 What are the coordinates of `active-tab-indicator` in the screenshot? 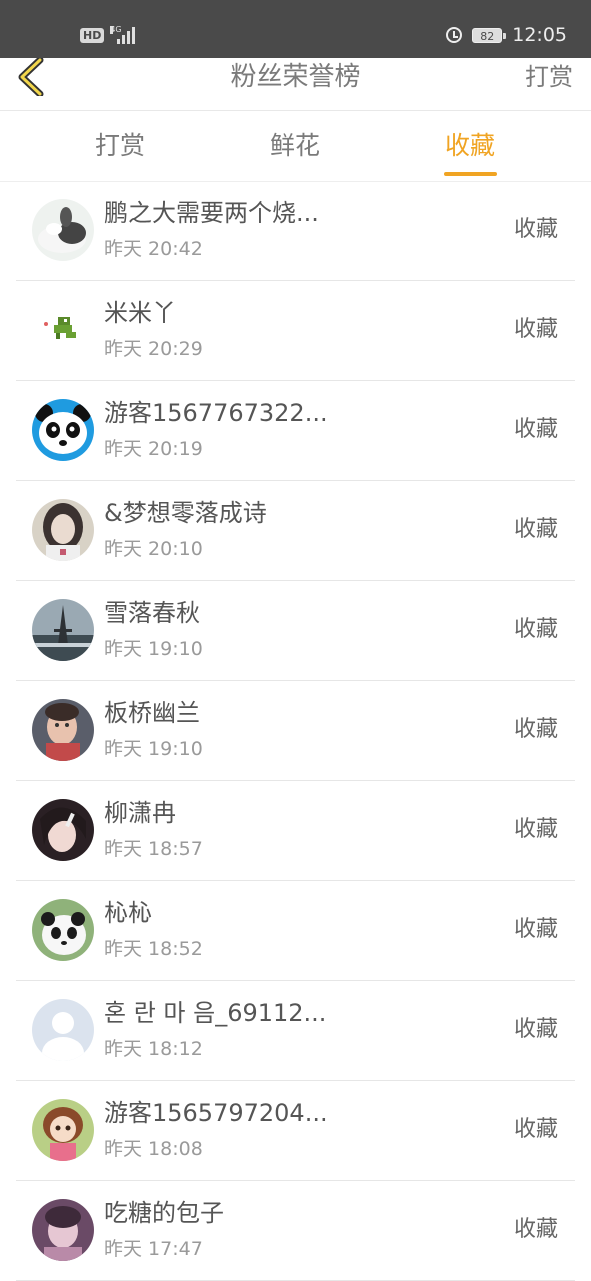 It's located at (470, 174).